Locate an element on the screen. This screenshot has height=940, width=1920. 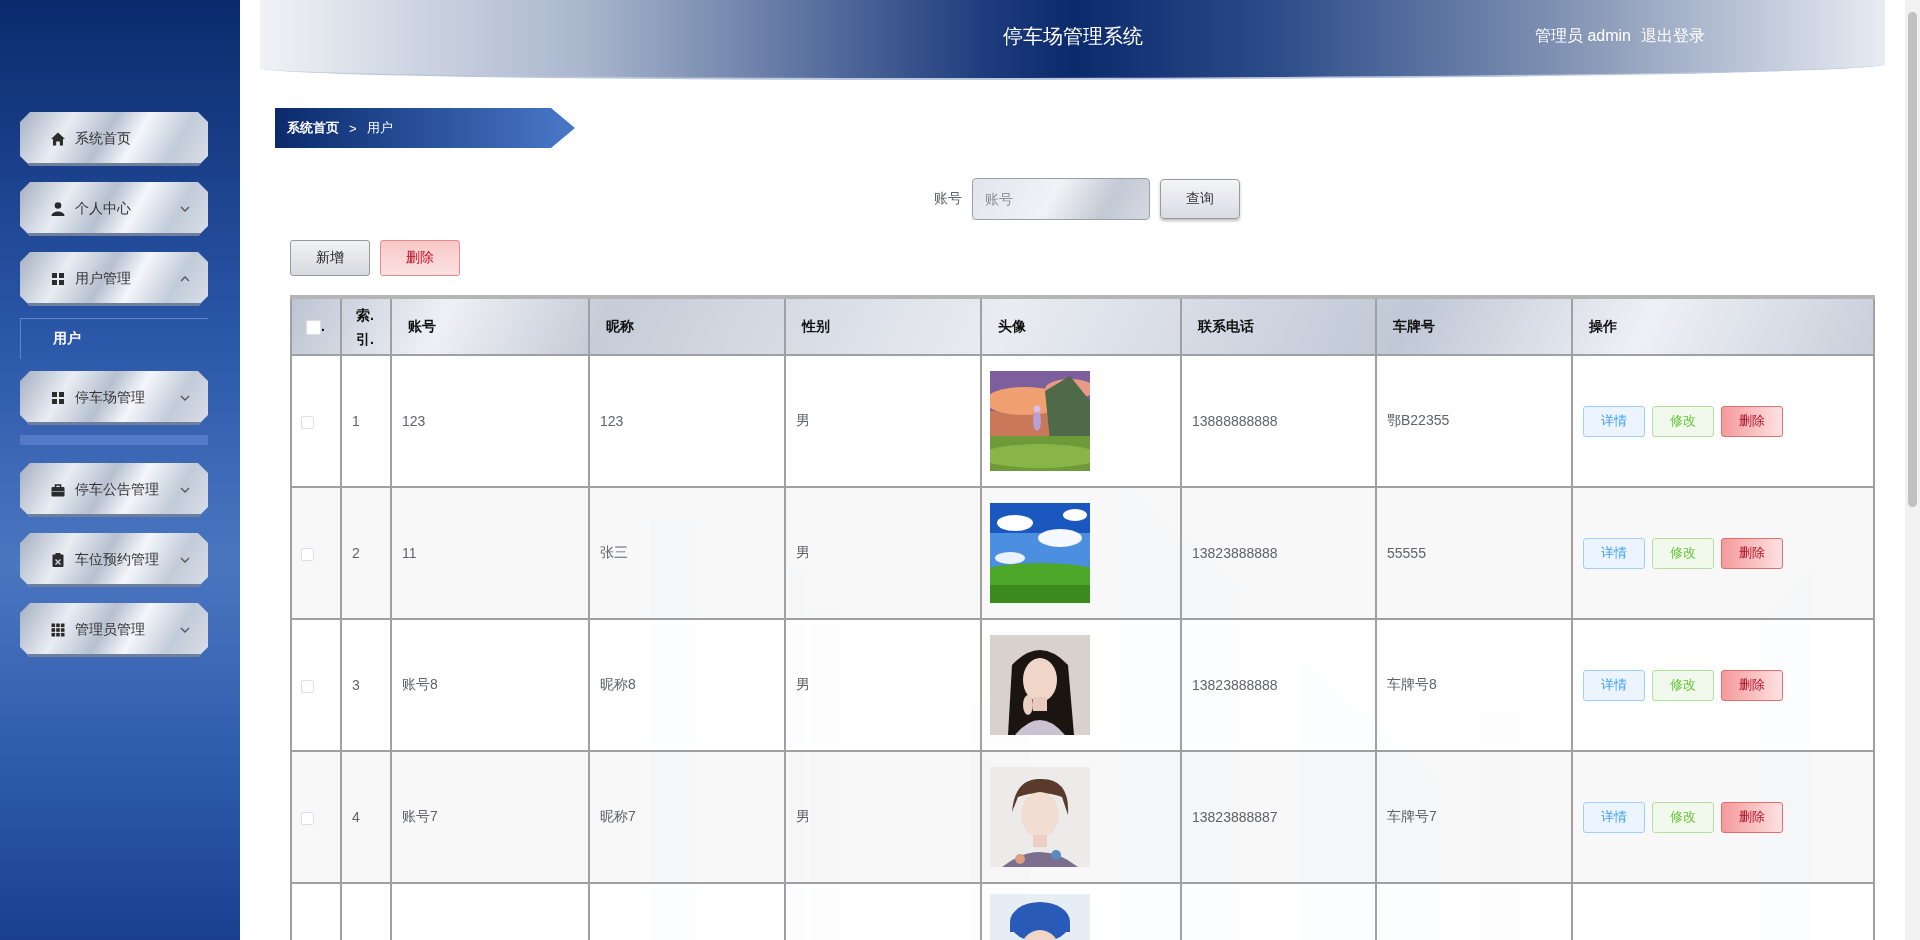
user-icon is located at coordinates (58, 209).